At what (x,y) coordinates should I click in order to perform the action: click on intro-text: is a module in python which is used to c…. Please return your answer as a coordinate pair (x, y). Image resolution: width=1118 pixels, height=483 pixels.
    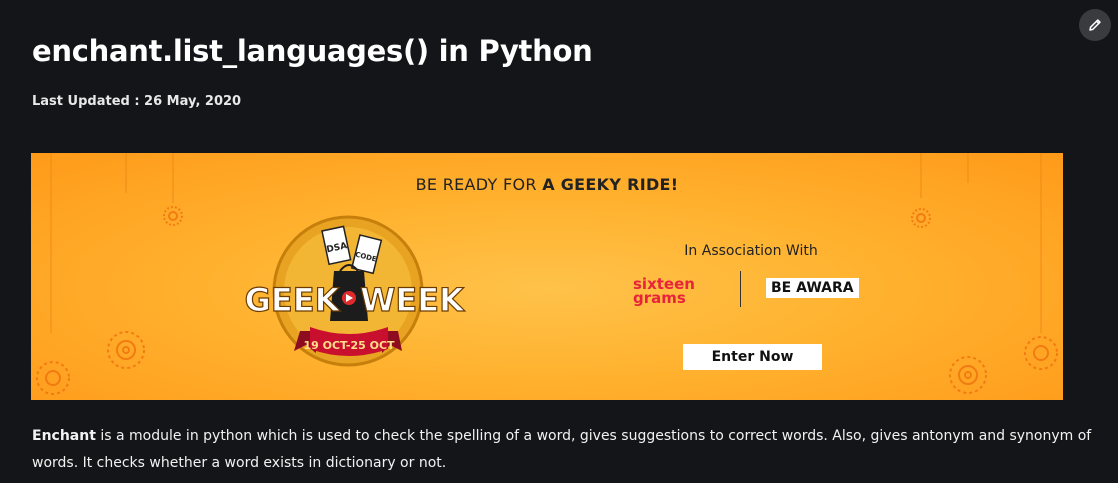
    Looking at the image, I should click on (562, 449).